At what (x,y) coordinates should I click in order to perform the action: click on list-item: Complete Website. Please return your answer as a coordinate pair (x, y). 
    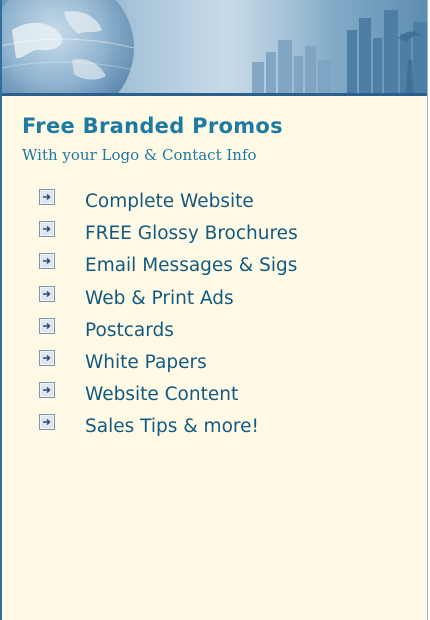
    Looking at the image, I should click on (233, 202).